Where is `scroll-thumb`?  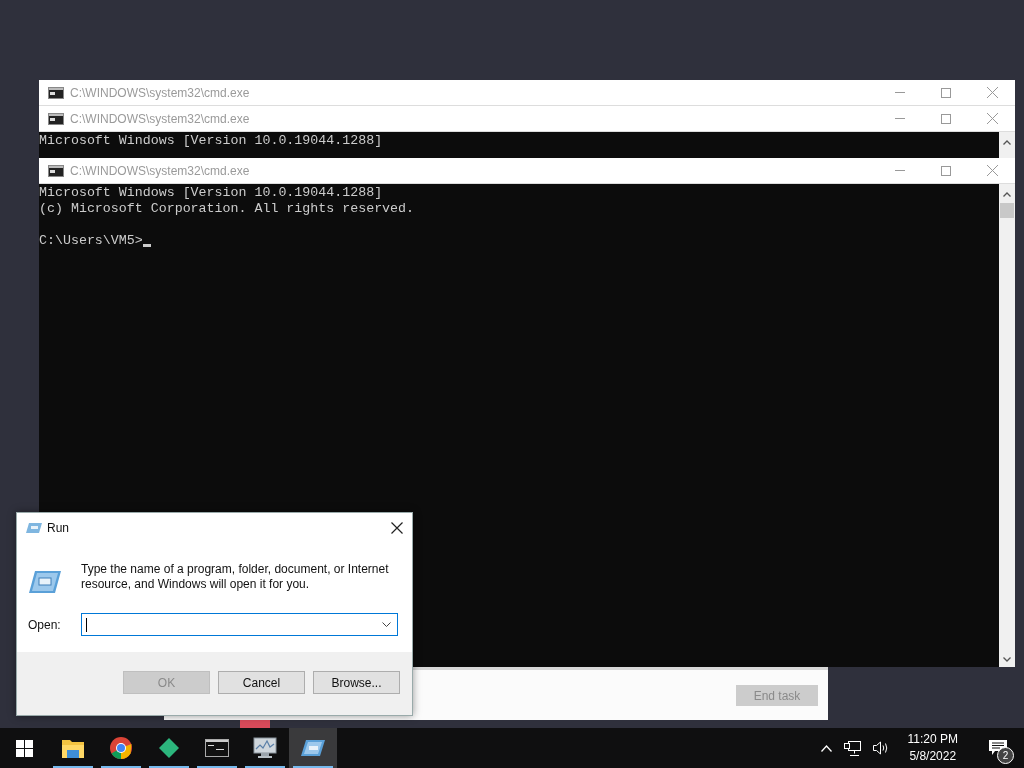 scroll-thumb is located at coordinates (1007, 210).